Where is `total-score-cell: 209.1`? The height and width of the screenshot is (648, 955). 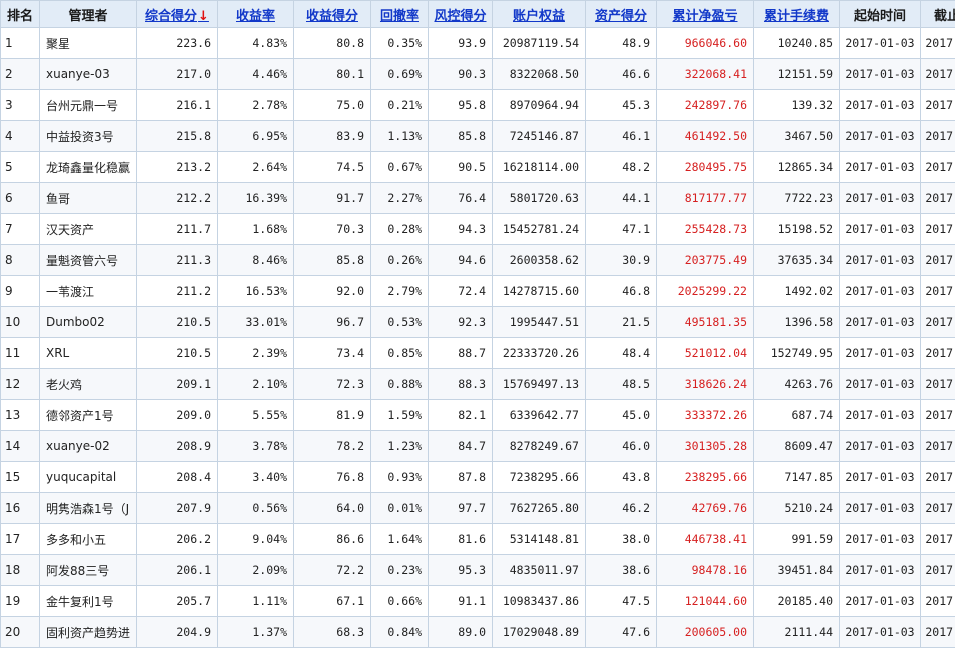
total-score-cell: 209.1 is located at coordinates (177, 384).